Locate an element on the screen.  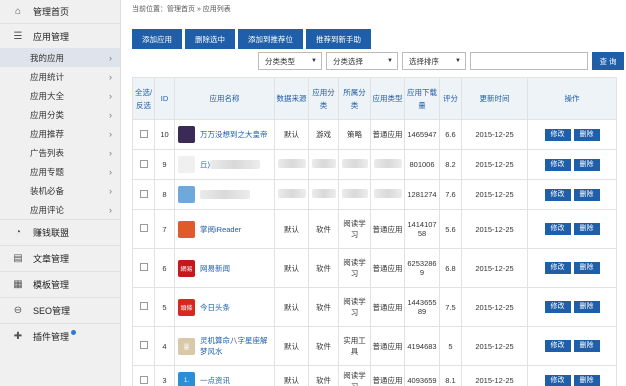
search-button: 查 询 is located at coordinates (608, 61).